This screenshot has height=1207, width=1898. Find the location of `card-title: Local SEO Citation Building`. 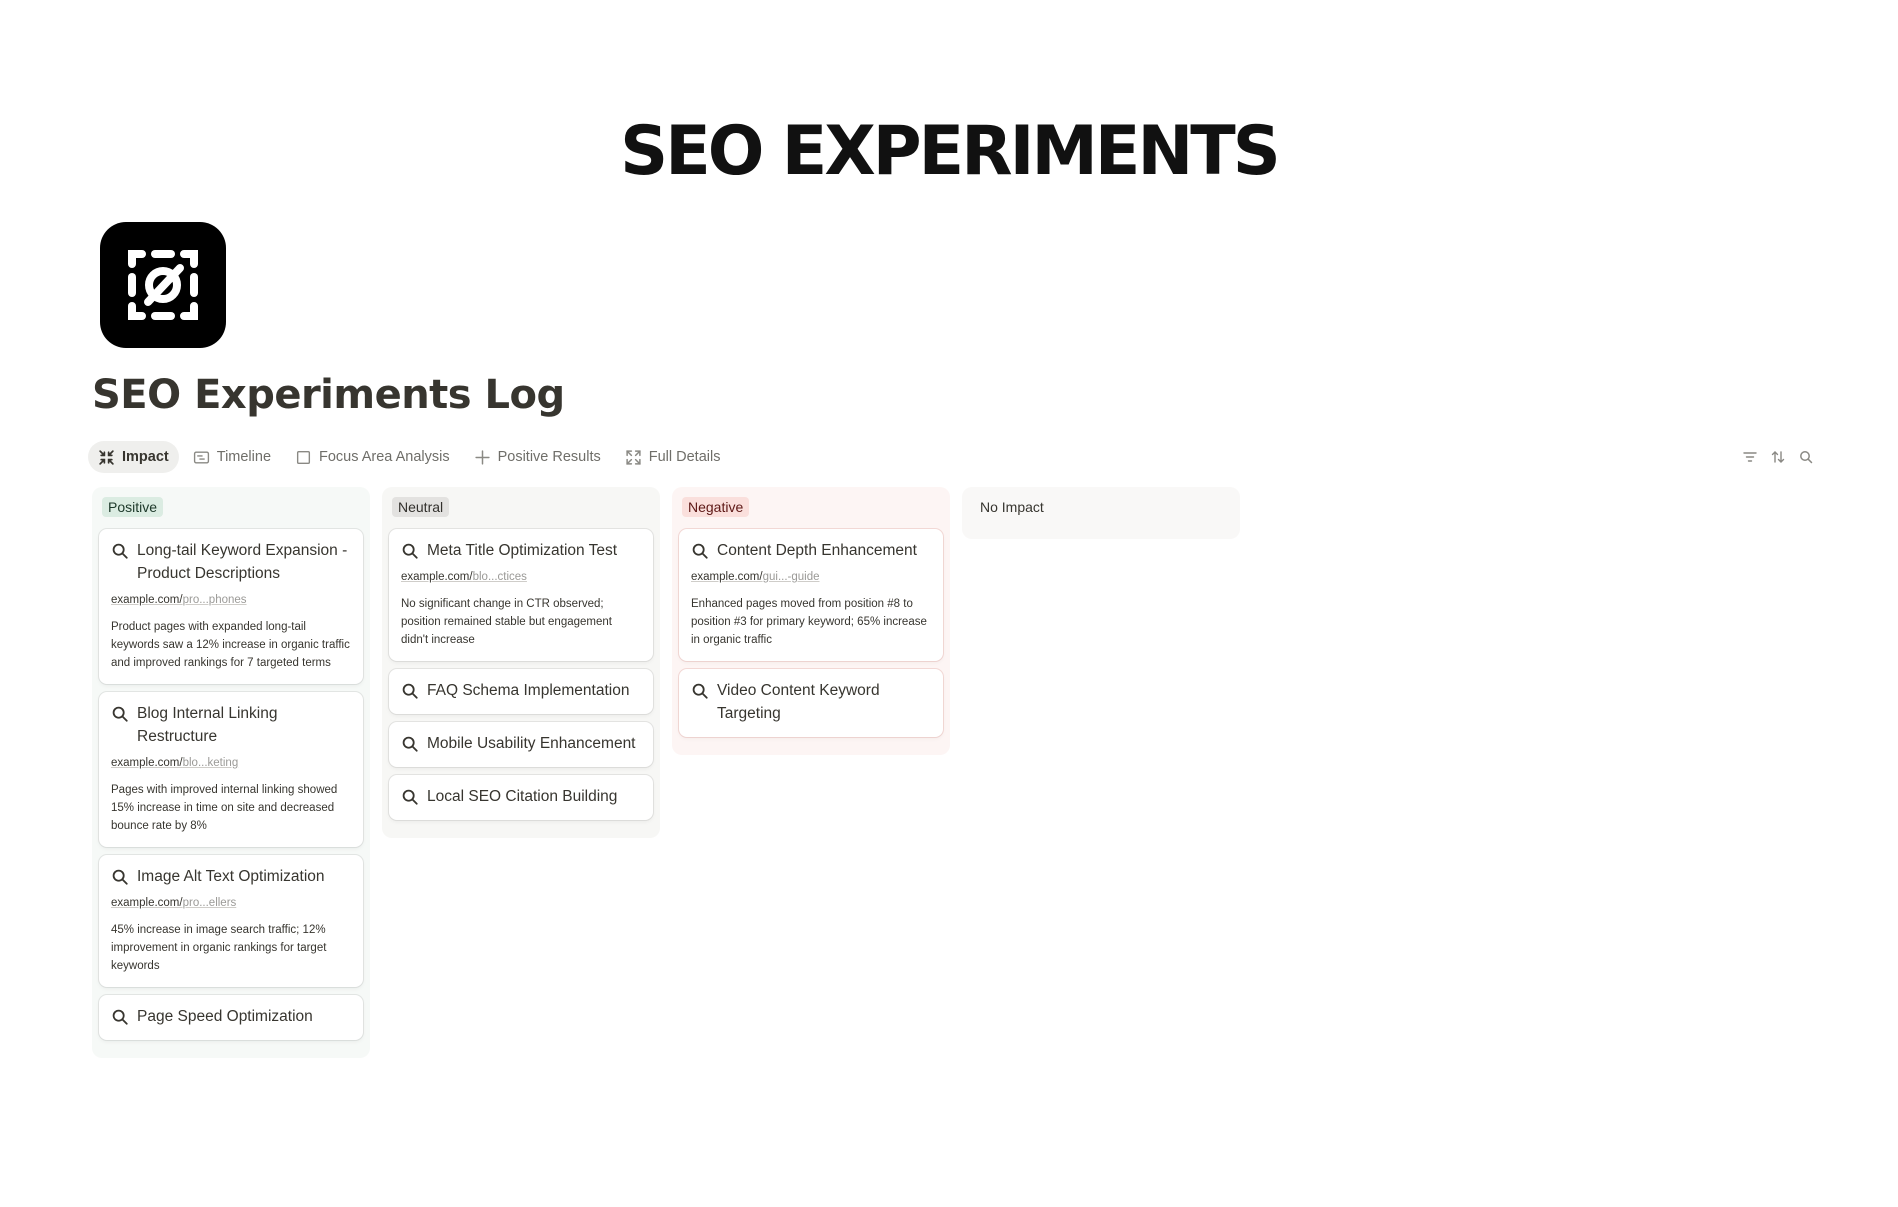

card-title: Local SEO Citation Building is located at coordinates (522, 796).